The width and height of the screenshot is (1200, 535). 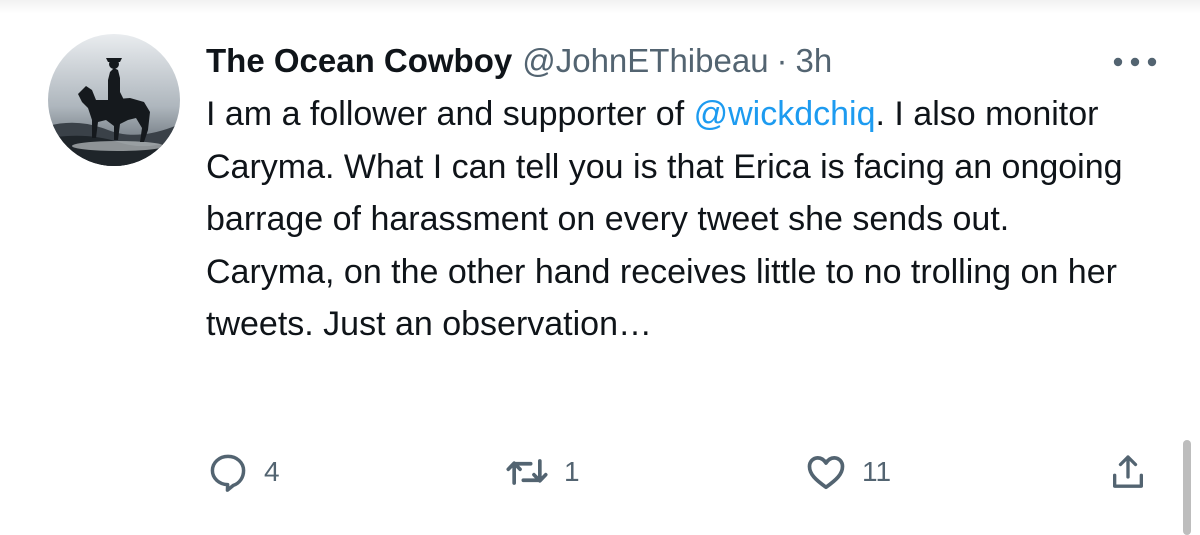 I want to click on retweet-count: 1, so click(x=572, y=471).